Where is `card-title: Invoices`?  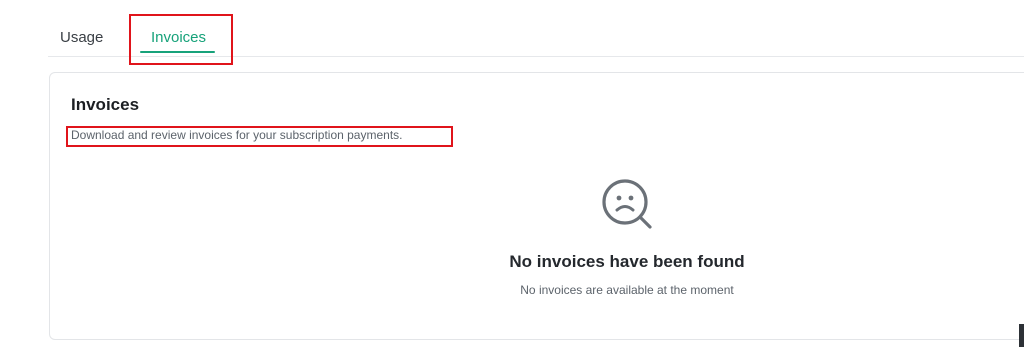
card-title: Invoices is located at coordinates (105, 104).